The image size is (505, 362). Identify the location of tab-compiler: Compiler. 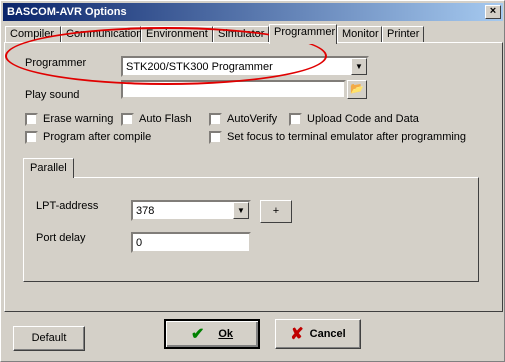
(33, 34).